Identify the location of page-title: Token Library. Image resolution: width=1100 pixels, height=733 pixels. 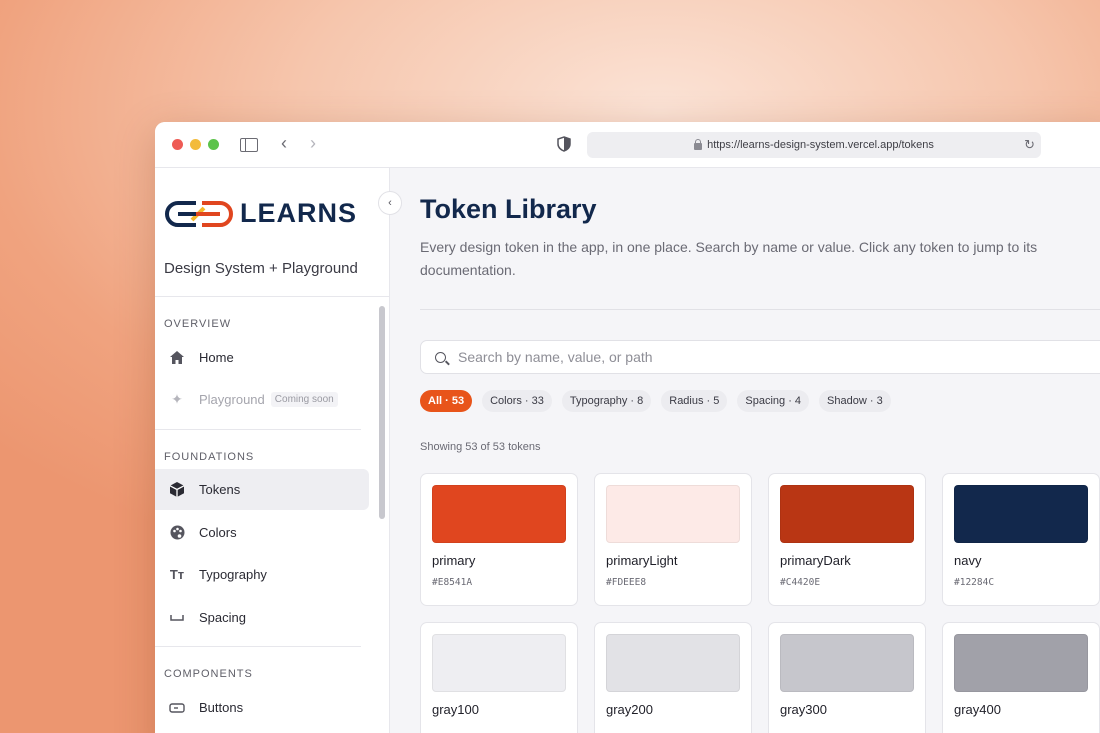
(508, 209).